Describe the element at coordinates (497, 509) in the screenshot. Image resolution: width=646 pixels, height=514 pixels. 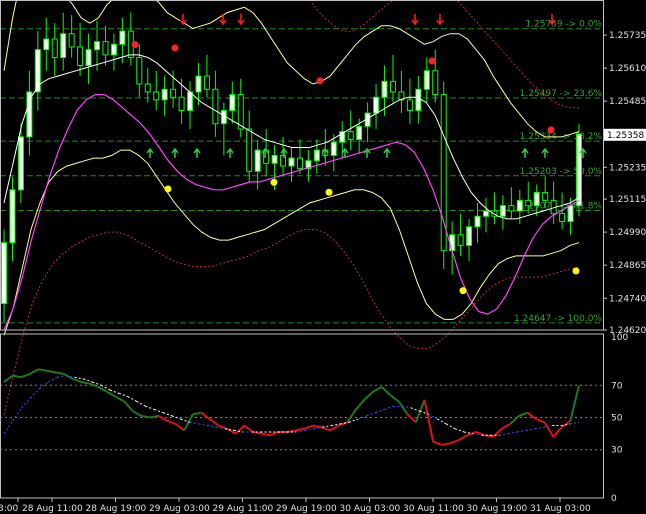
I see `time-tick-label: 30 Aug 19:00` at that location.